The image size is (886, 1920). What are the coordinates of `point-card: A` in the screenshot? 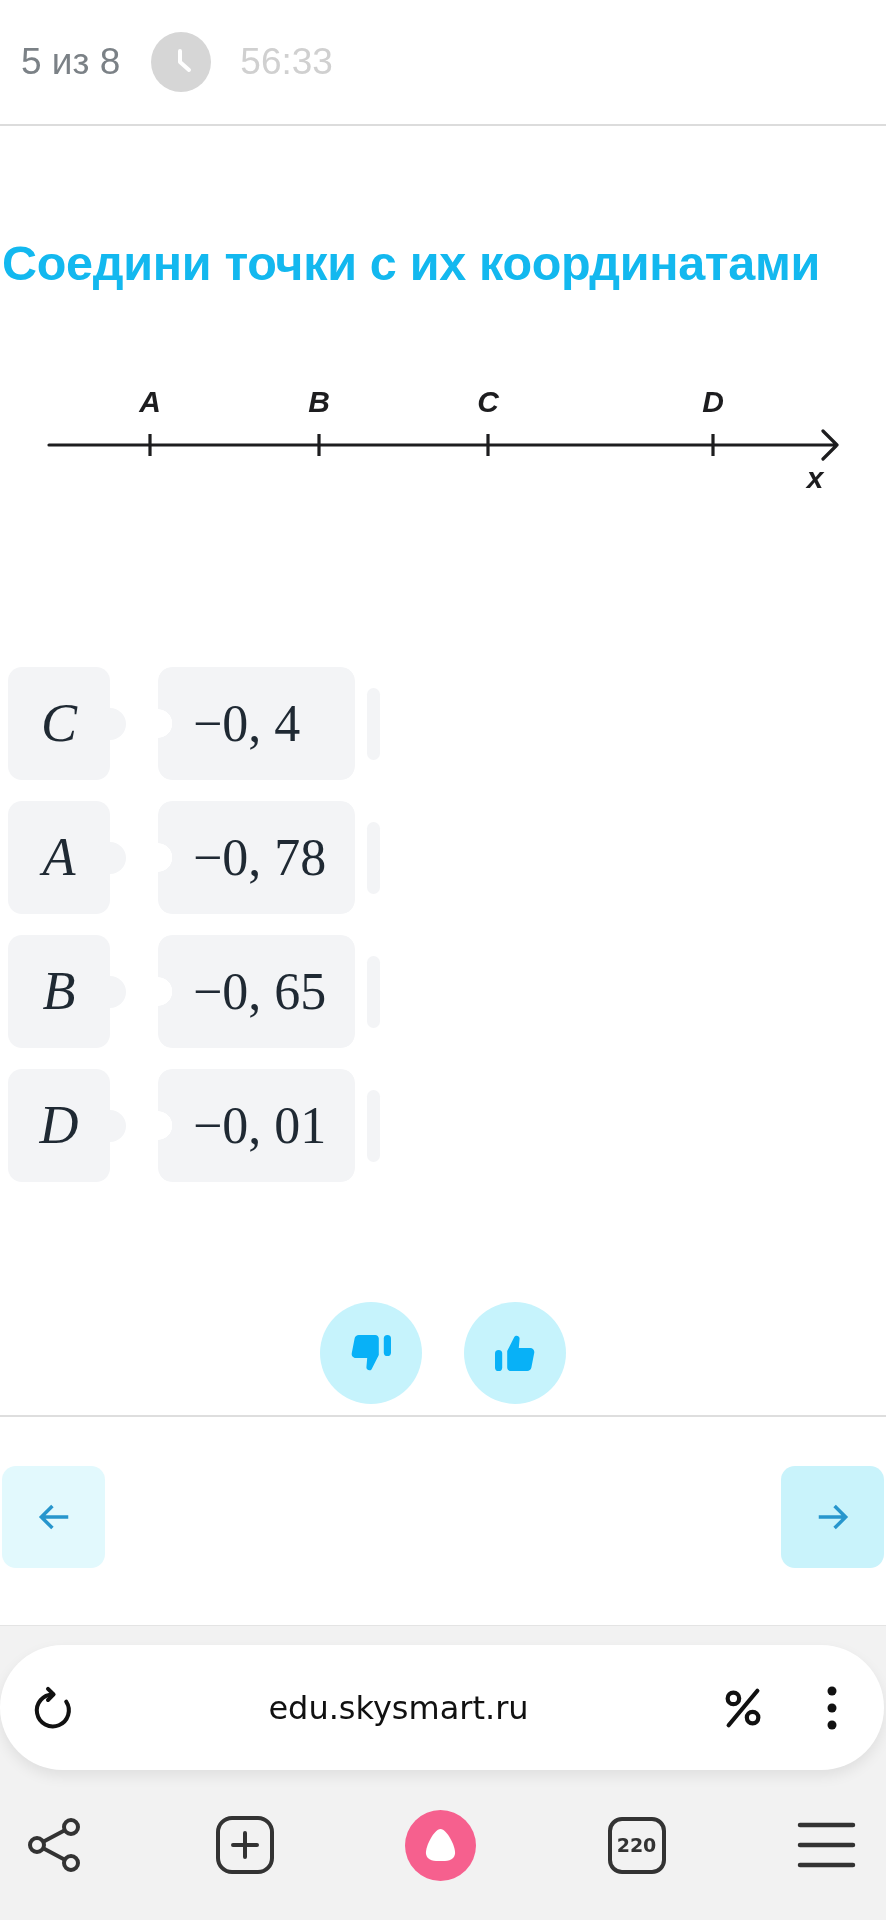 It's located at (67, 857).